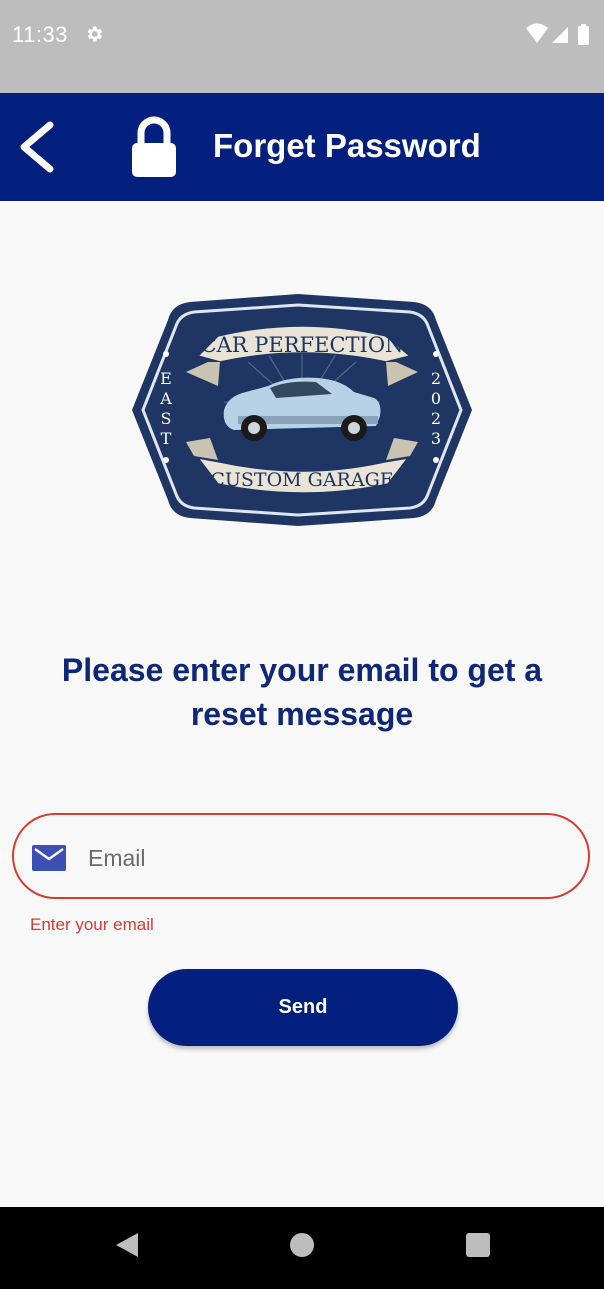  What do you see at coordinates (154, 146) in the screenshot?
I see `lock-icon` at bounding box center [154, 146].